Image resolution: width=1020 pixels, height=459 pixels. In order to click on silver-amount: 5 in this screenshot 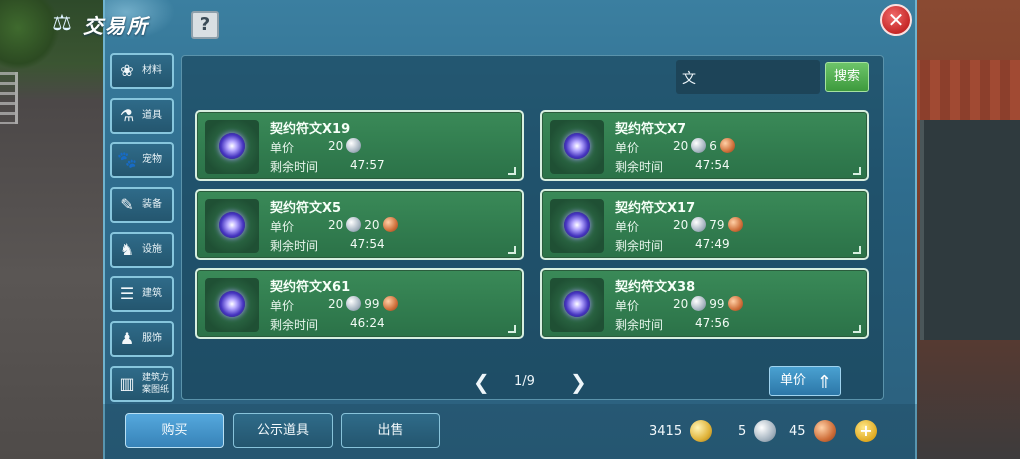, I will do `click(742, 431)`.